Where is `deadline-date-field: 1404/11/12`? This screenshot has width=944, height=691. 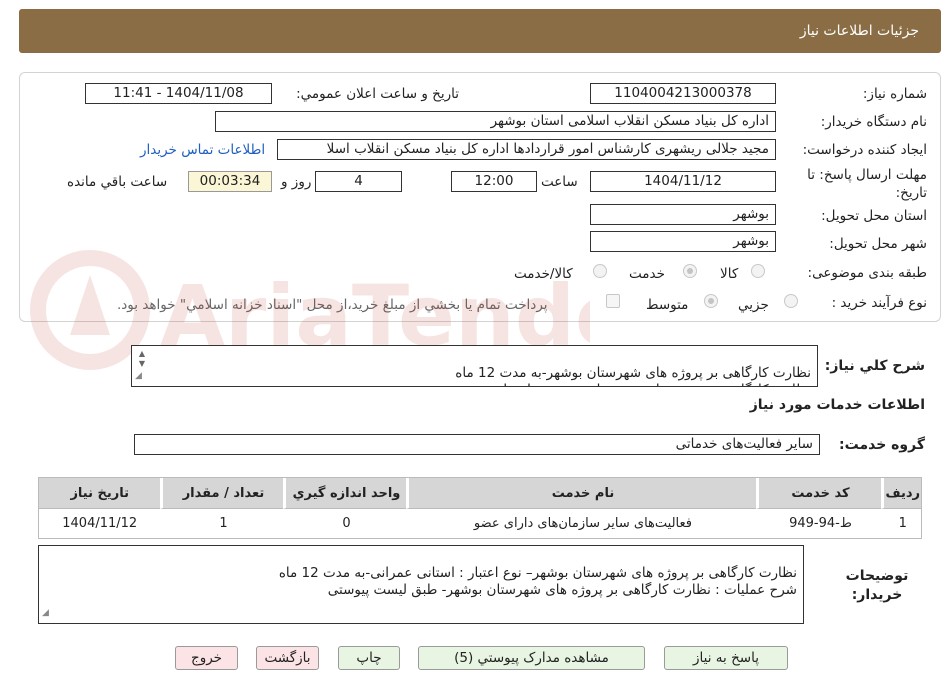
deadline-date-field: 1404/11/12 is located at coordinates (683, 181).